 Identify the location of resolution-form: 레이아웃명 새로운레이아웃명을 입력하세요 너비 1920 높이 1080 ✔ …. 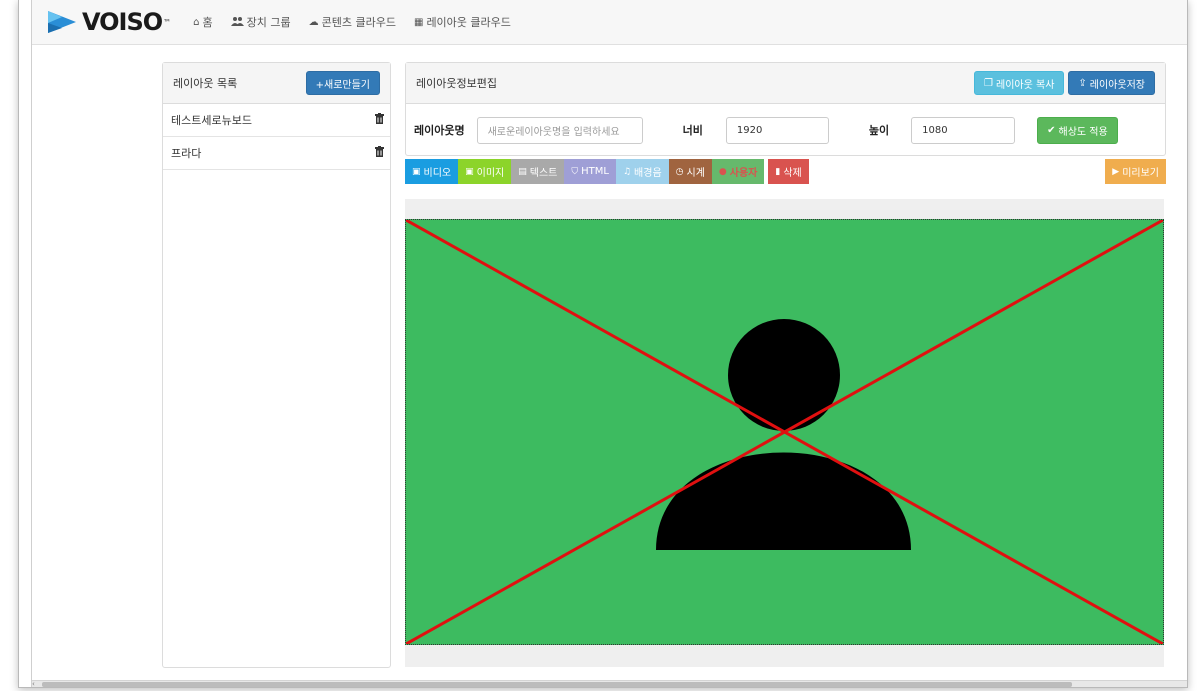
(785, 130).